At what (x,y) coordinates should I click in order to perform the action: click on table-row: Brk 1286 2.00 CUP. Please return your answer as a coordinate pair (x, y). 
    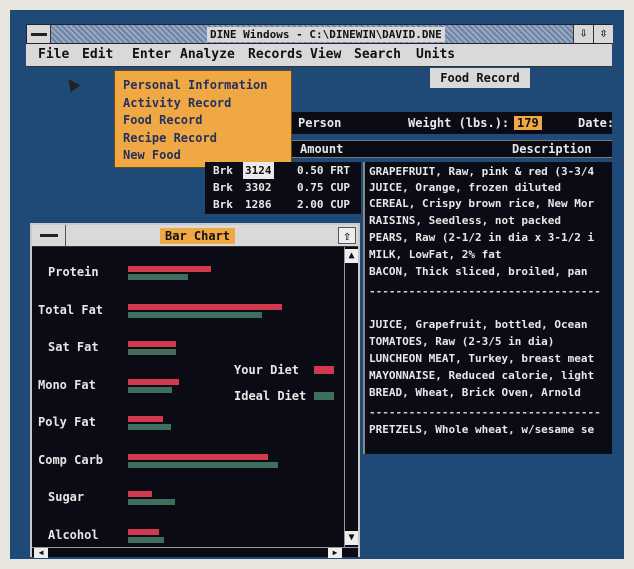
    Looking at the image, I should click on (283, 204).